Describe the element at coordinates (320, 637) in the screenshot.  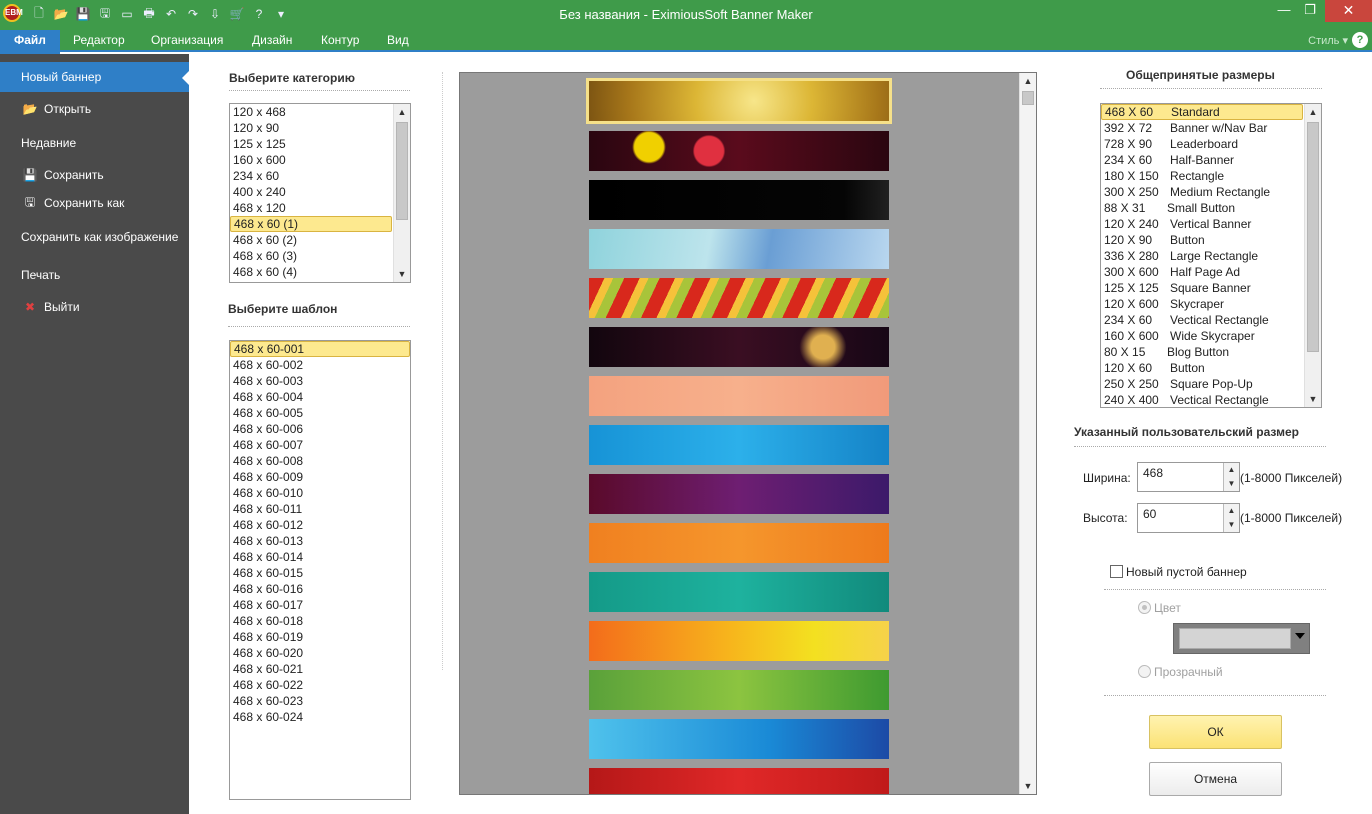
I see `template-item: 468 x 60-019` at that location.